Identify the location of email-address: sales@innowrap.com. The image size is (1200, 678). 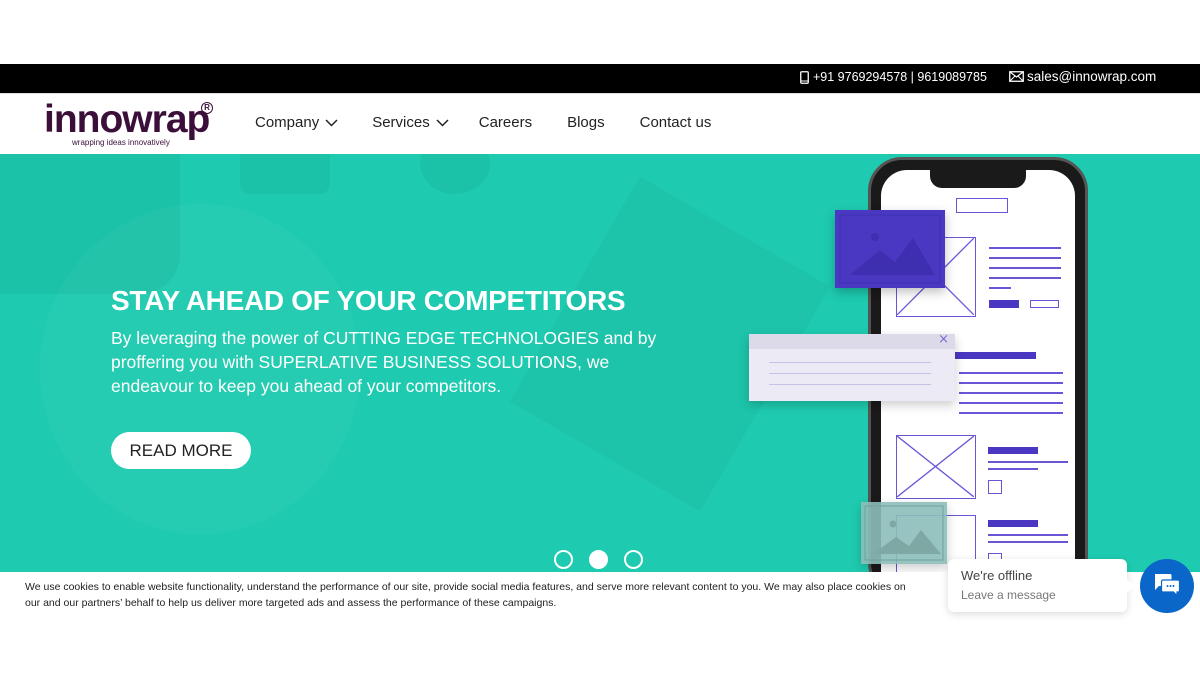
(1092, 76).